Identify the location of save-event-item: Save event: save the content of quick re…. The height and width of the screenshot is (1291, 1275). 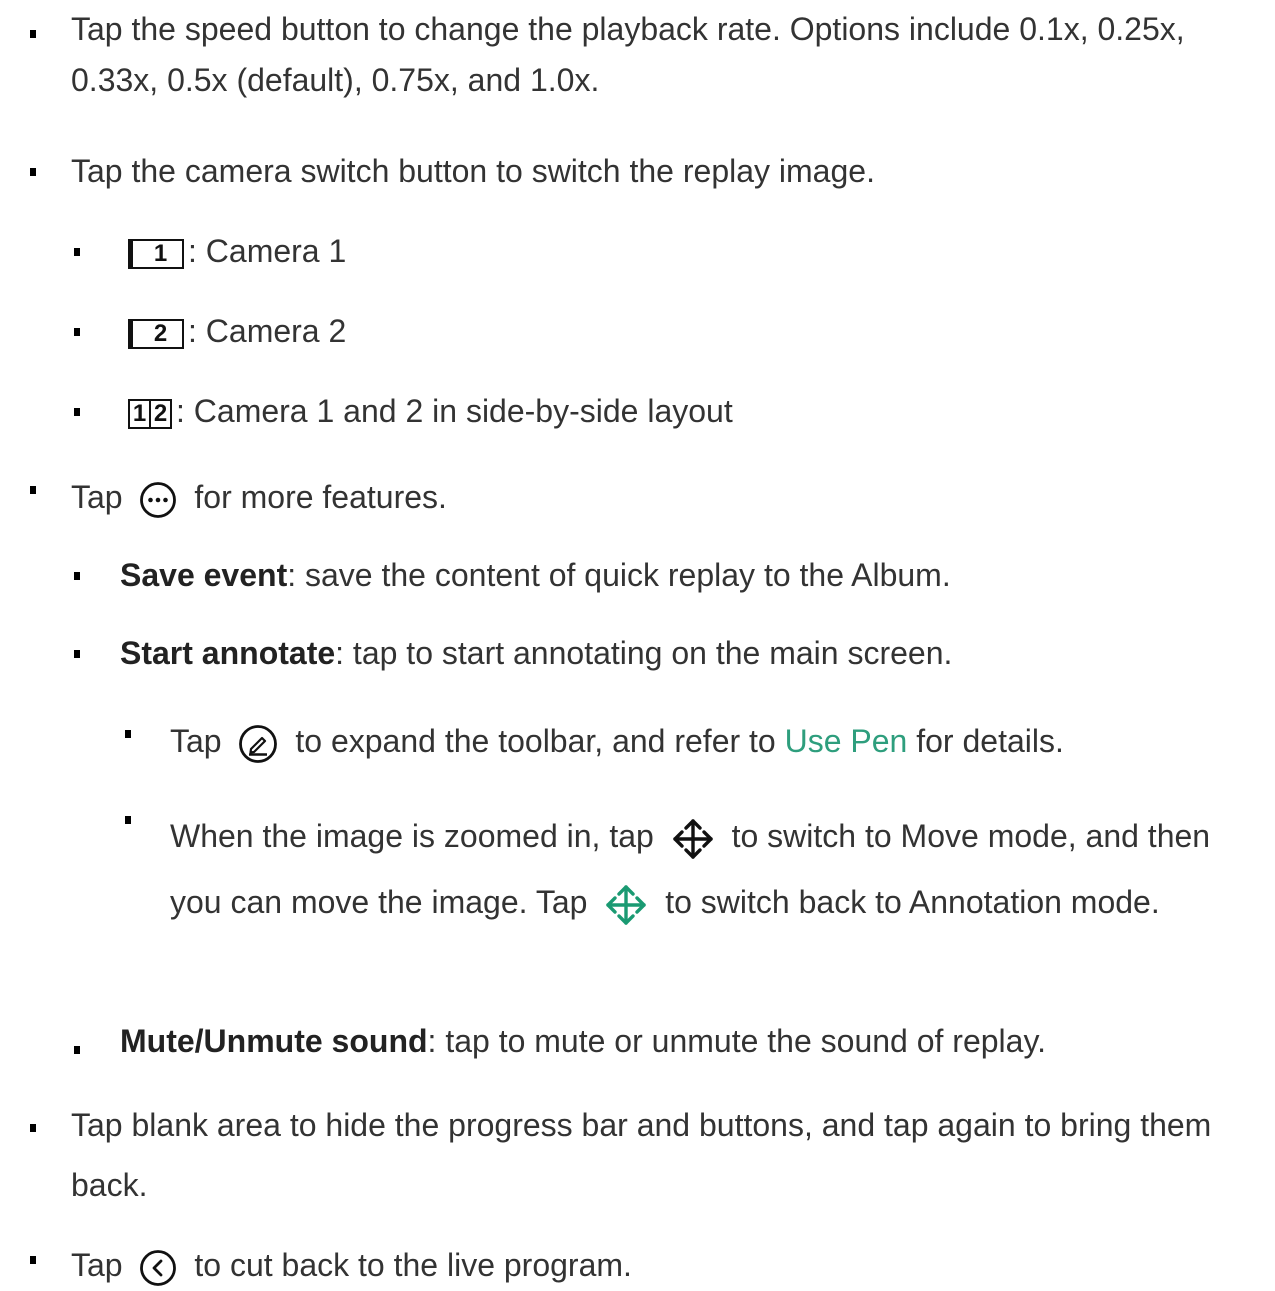
(535, 575).